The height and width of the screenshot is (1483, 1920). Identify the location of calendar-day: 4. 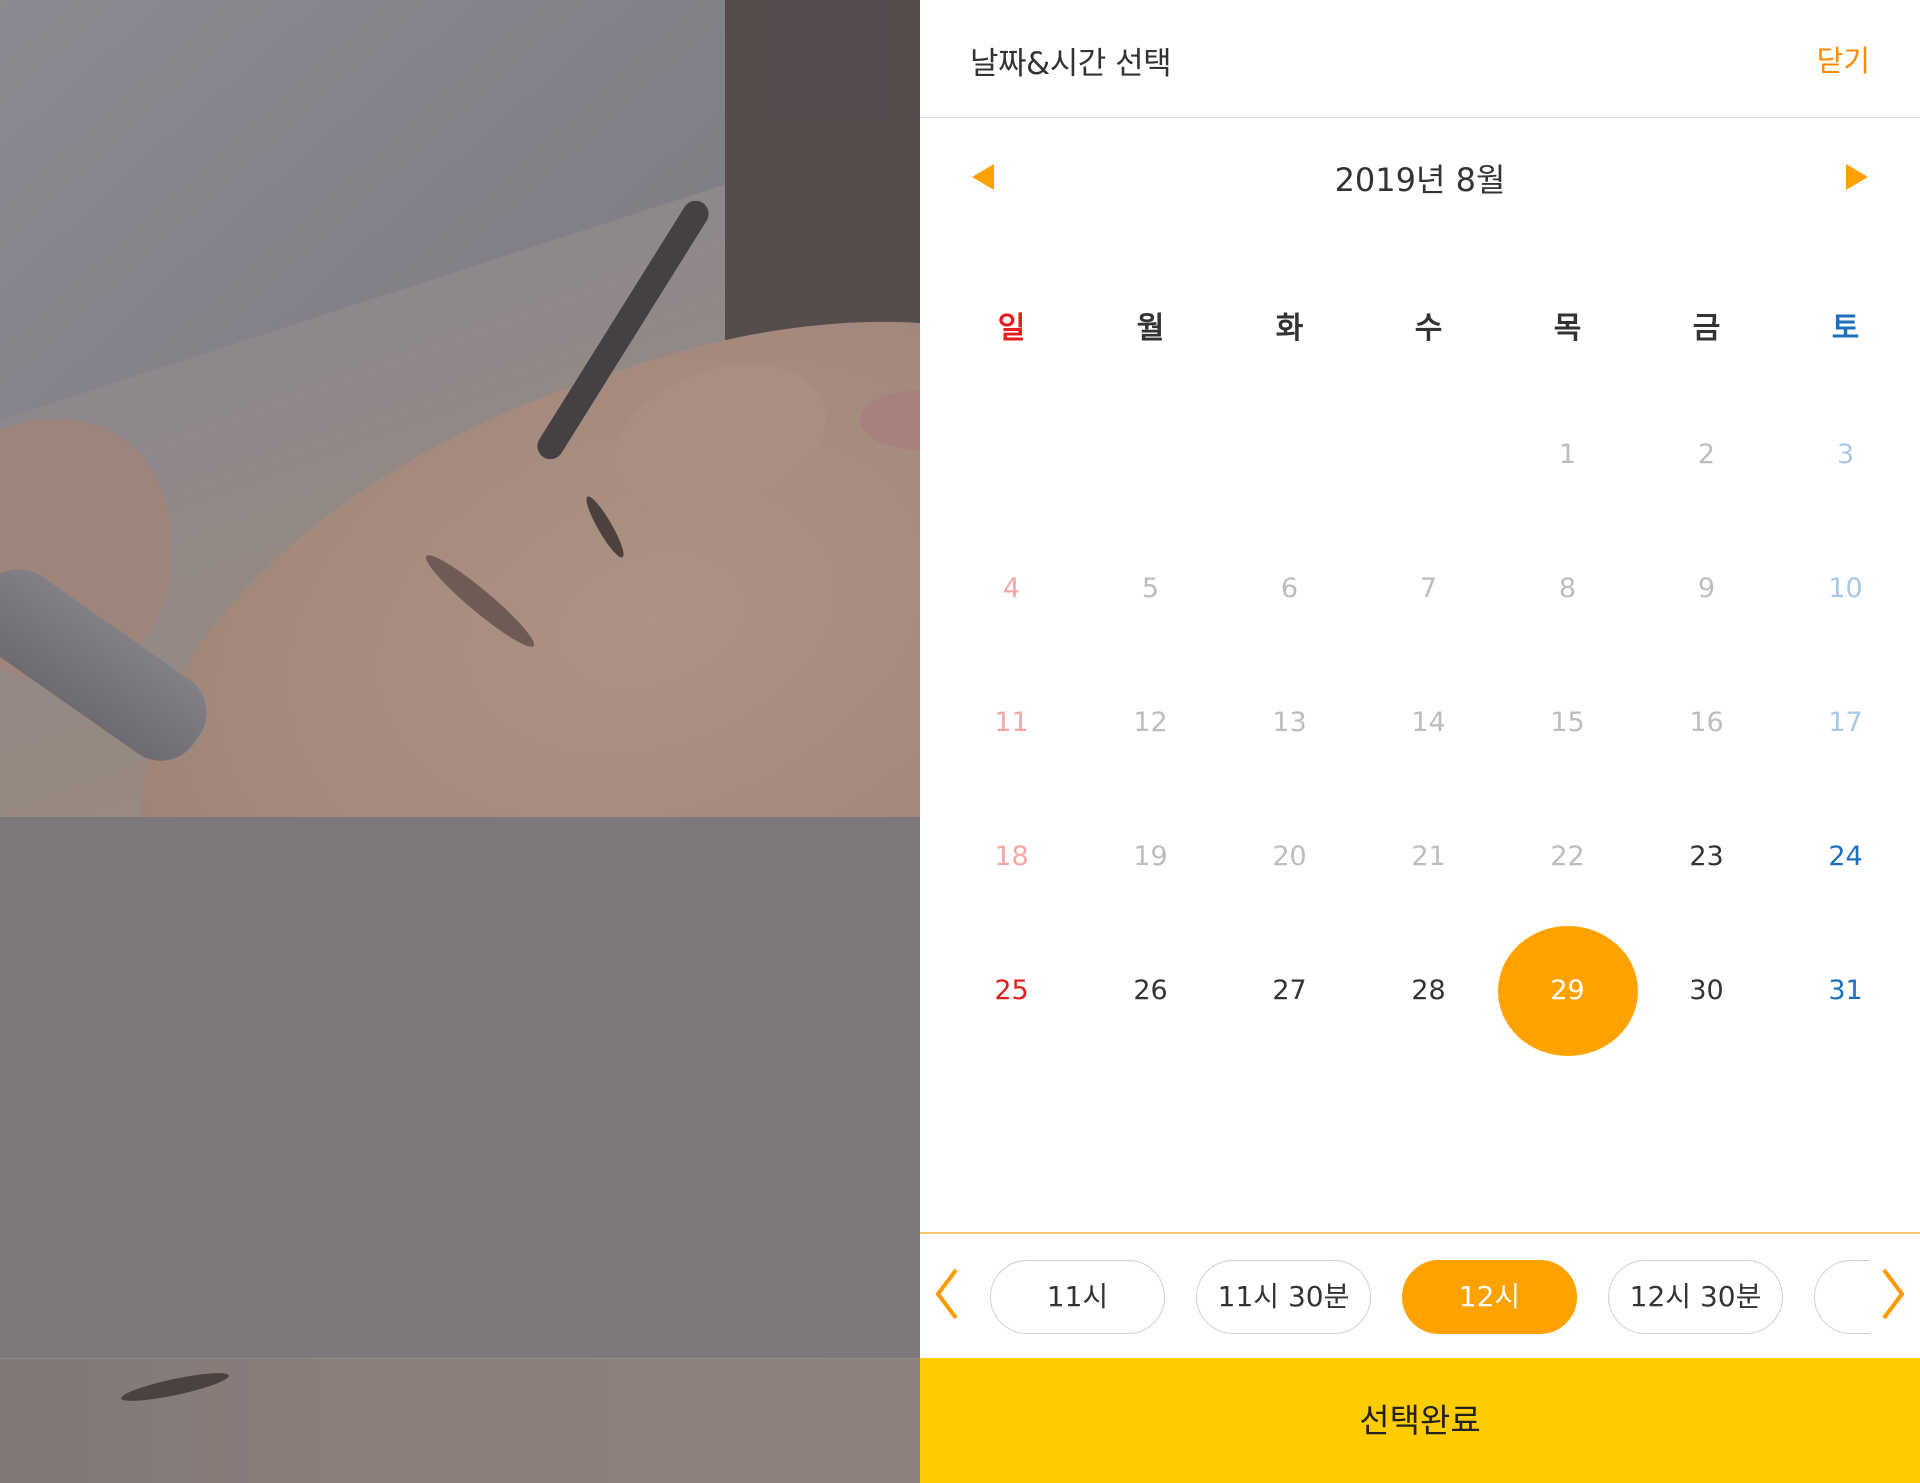
(1011, 588).